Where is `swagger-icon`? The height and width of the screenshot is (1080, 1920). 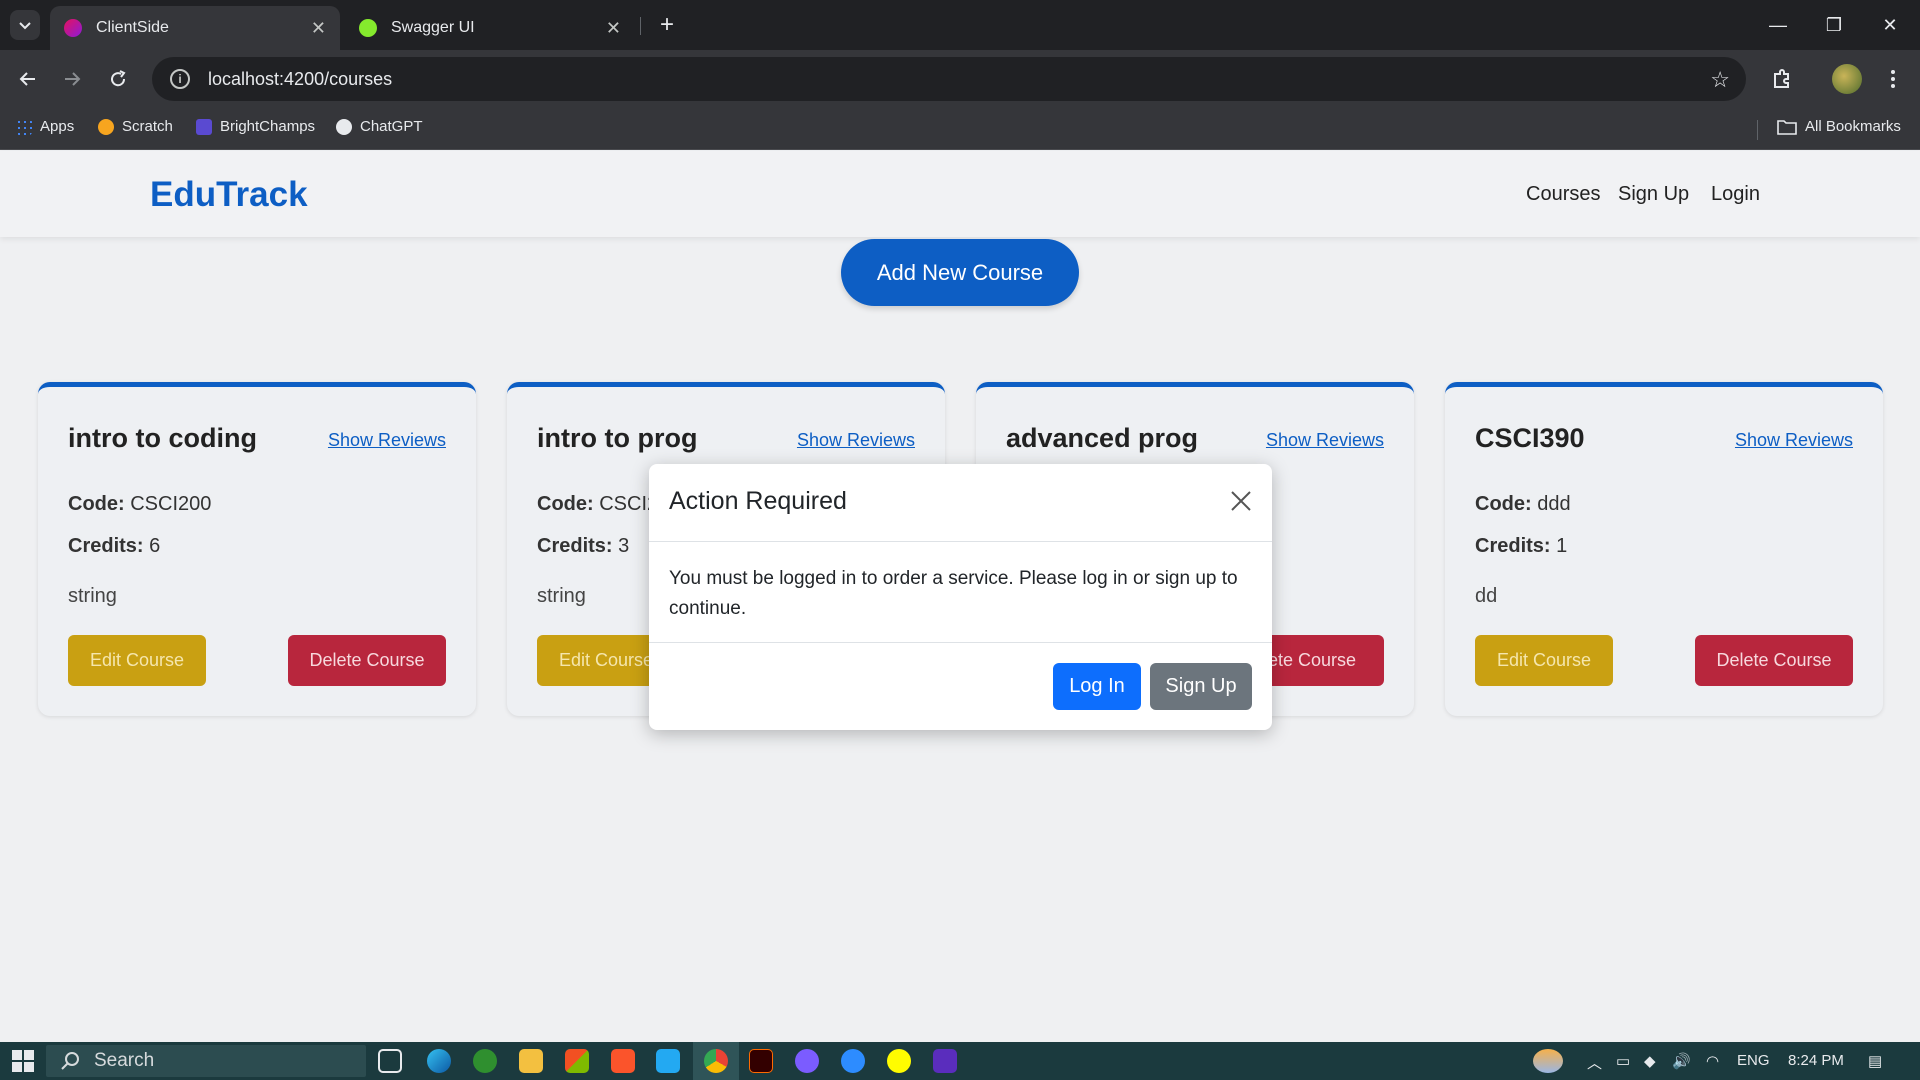
swagger-icon is located at coordinates (368, 28).